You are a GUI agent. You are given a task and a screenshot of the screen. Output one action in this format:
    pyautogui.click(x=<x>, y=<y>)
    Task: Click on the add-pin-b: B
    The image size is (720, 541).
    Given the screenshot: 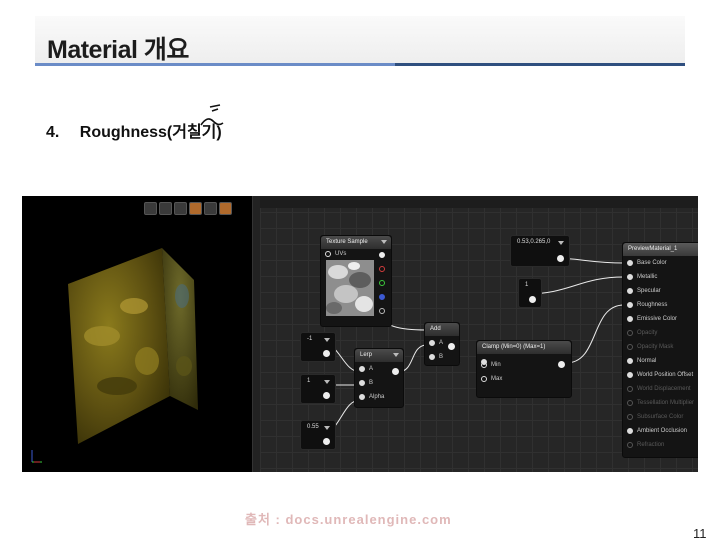 What is the action you would take?
    pyautogui.click(x=442, y=357)
    